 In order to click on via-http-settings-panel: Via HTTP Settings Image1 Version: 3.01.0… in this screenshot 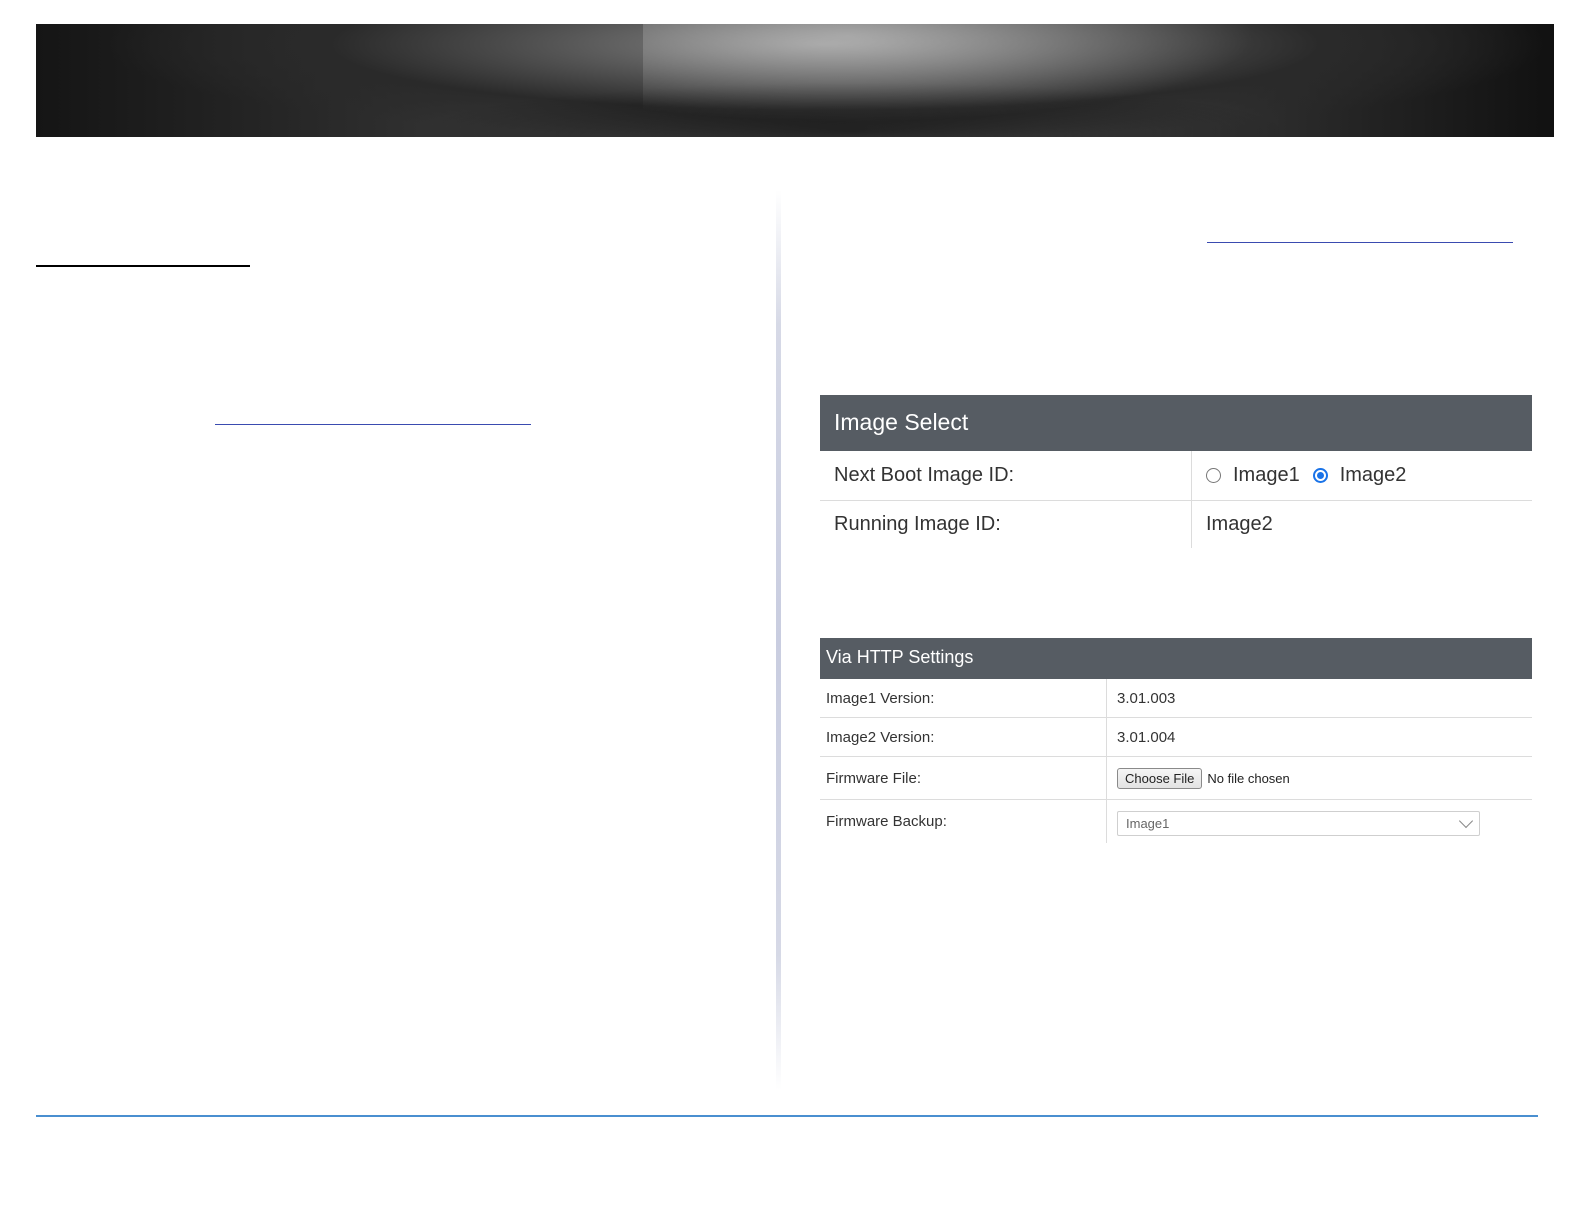, I will do `click(1176, 740)`.